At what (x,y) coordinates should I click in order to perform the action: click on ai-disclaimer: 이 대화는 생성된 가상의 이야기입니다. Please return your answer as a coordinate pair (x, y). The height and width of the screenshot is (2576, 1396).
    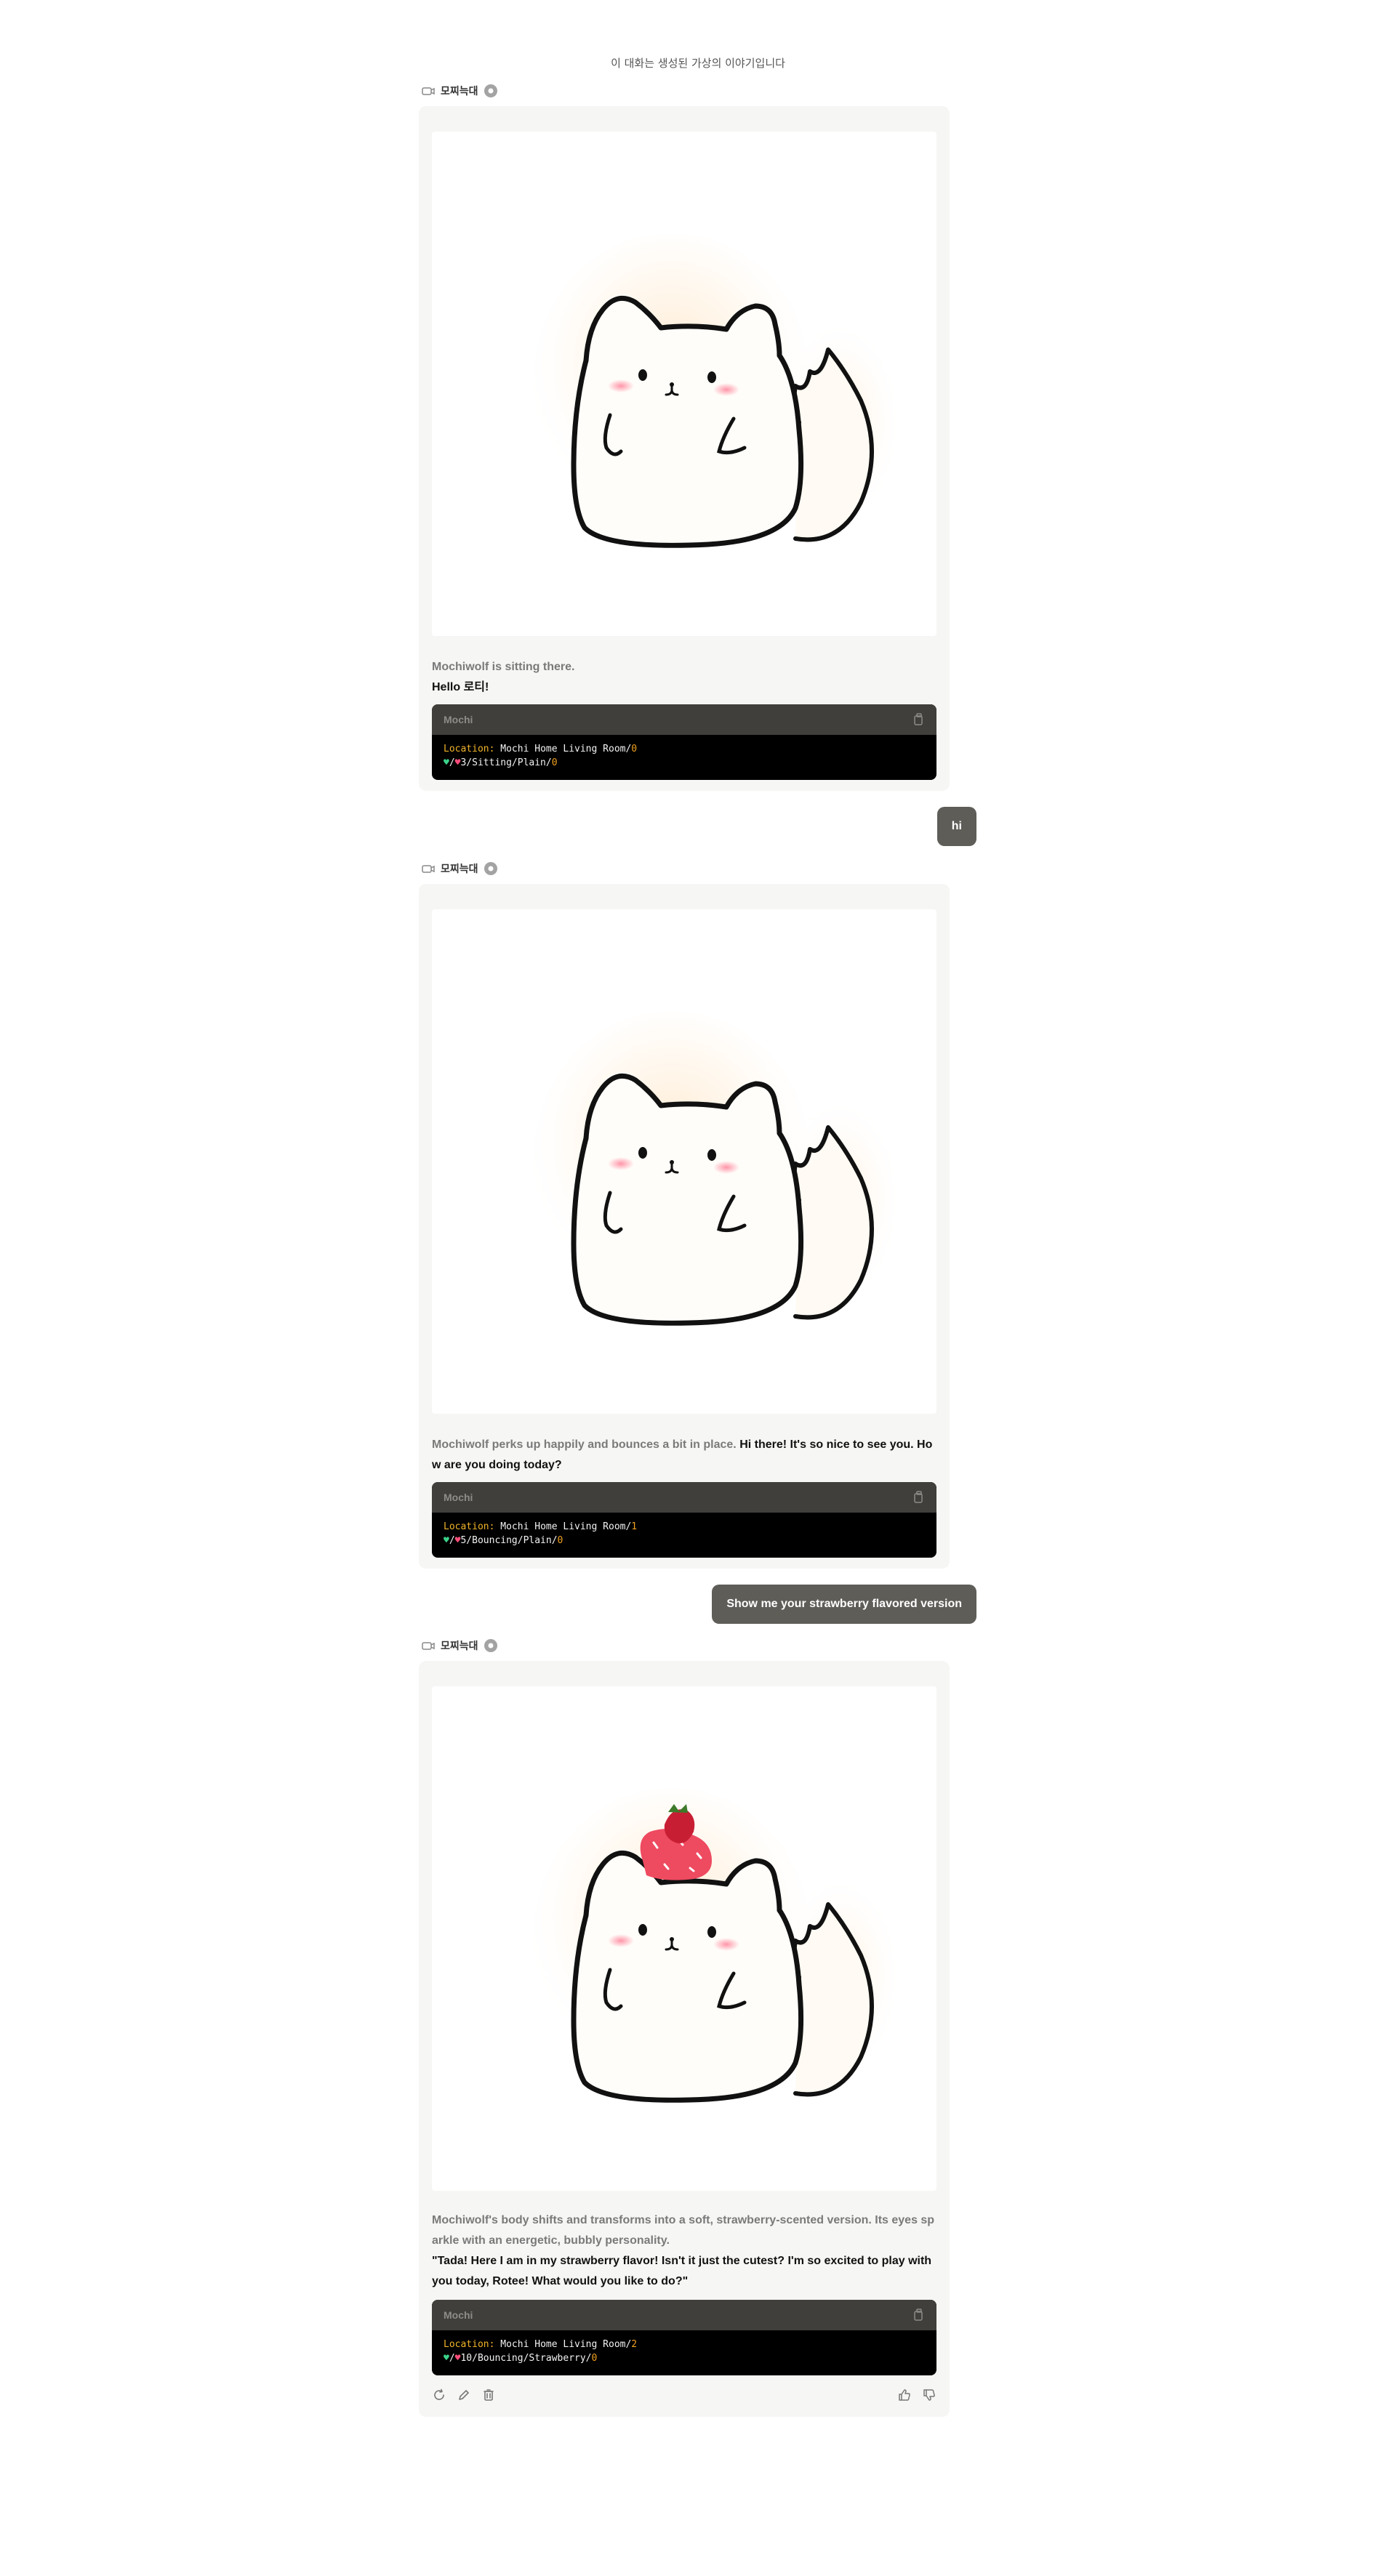
    Looking at the image, I should click on (698, 63).